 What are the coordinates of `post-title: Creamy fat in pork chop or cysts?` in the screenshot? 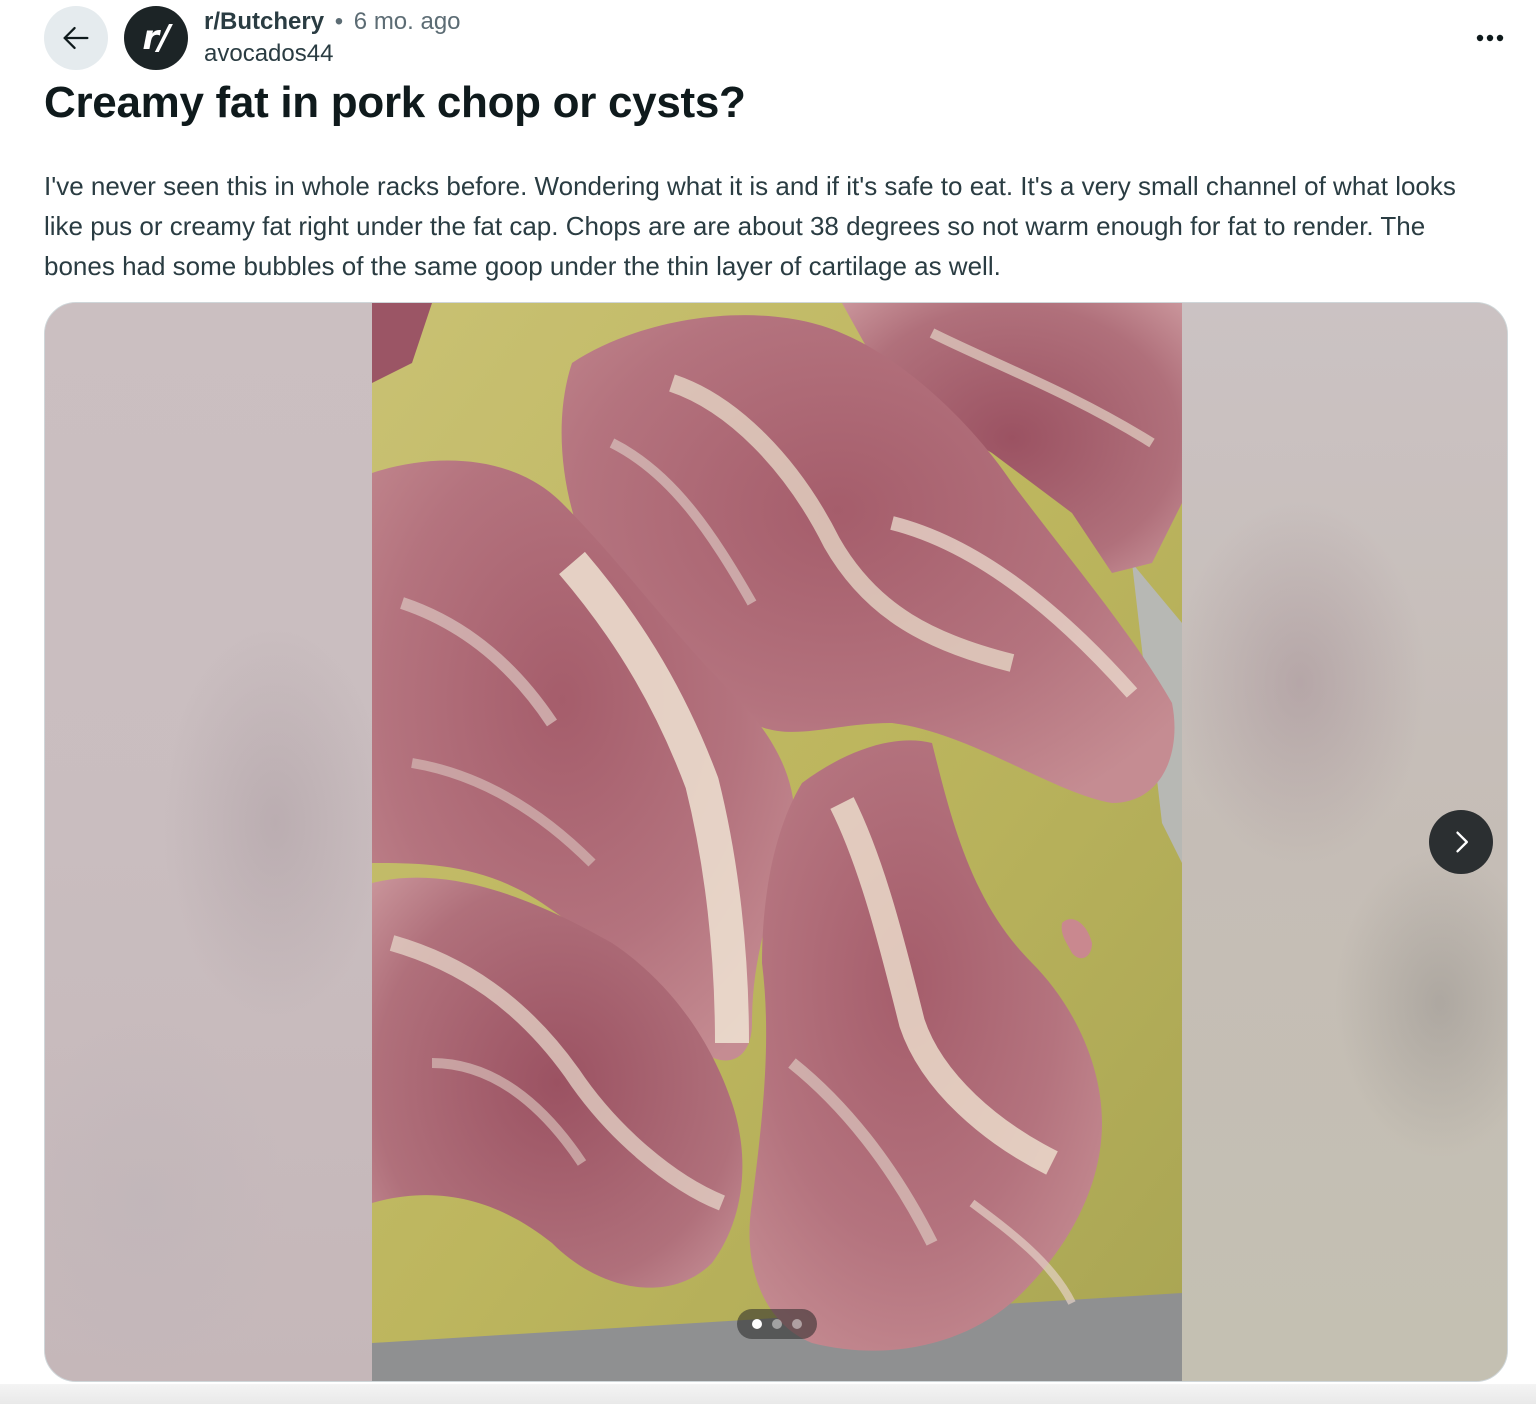 It's located at (395, 102).